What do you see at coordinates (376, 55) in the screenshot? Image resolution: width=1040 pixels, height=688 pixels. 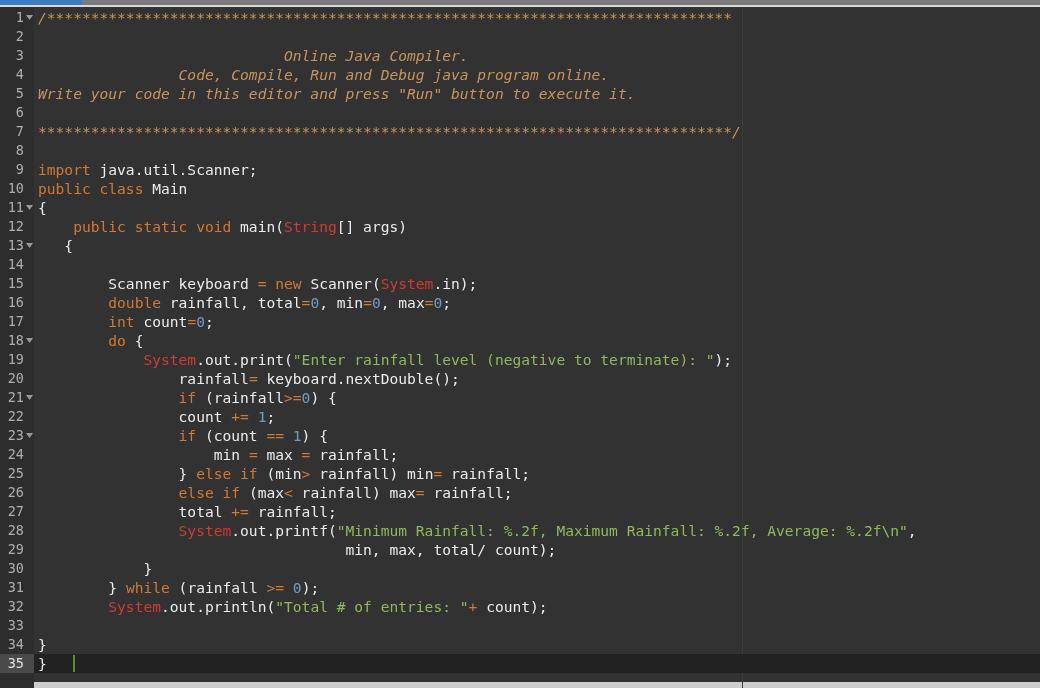 I see `code-line: Online Java Compiler.` at bounding box center [376, 55].